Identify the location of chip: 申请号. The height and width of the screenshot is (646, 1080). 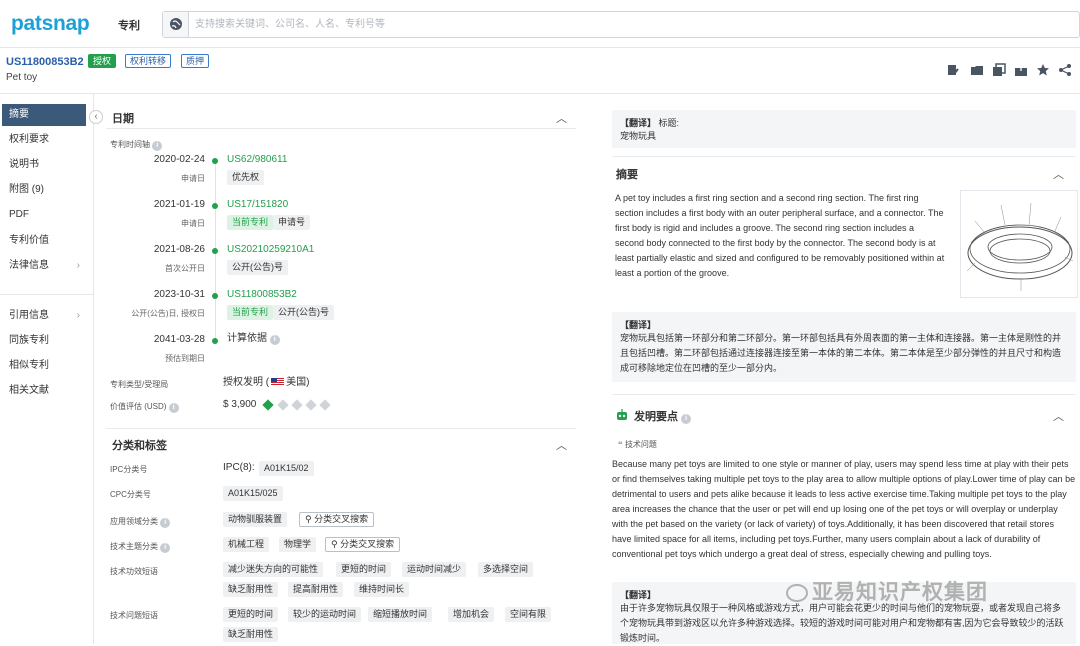
(292, 222).